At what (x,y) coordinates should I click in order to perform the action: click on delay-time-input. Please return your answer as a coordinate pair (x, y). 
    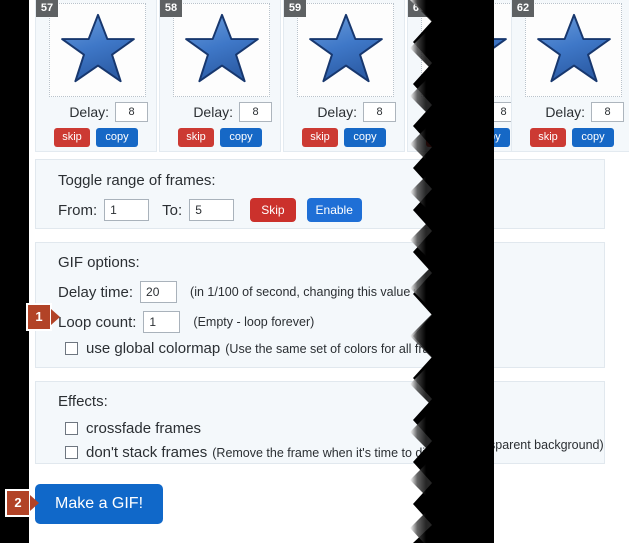
    Looking at the image, I should click on (159, 292).